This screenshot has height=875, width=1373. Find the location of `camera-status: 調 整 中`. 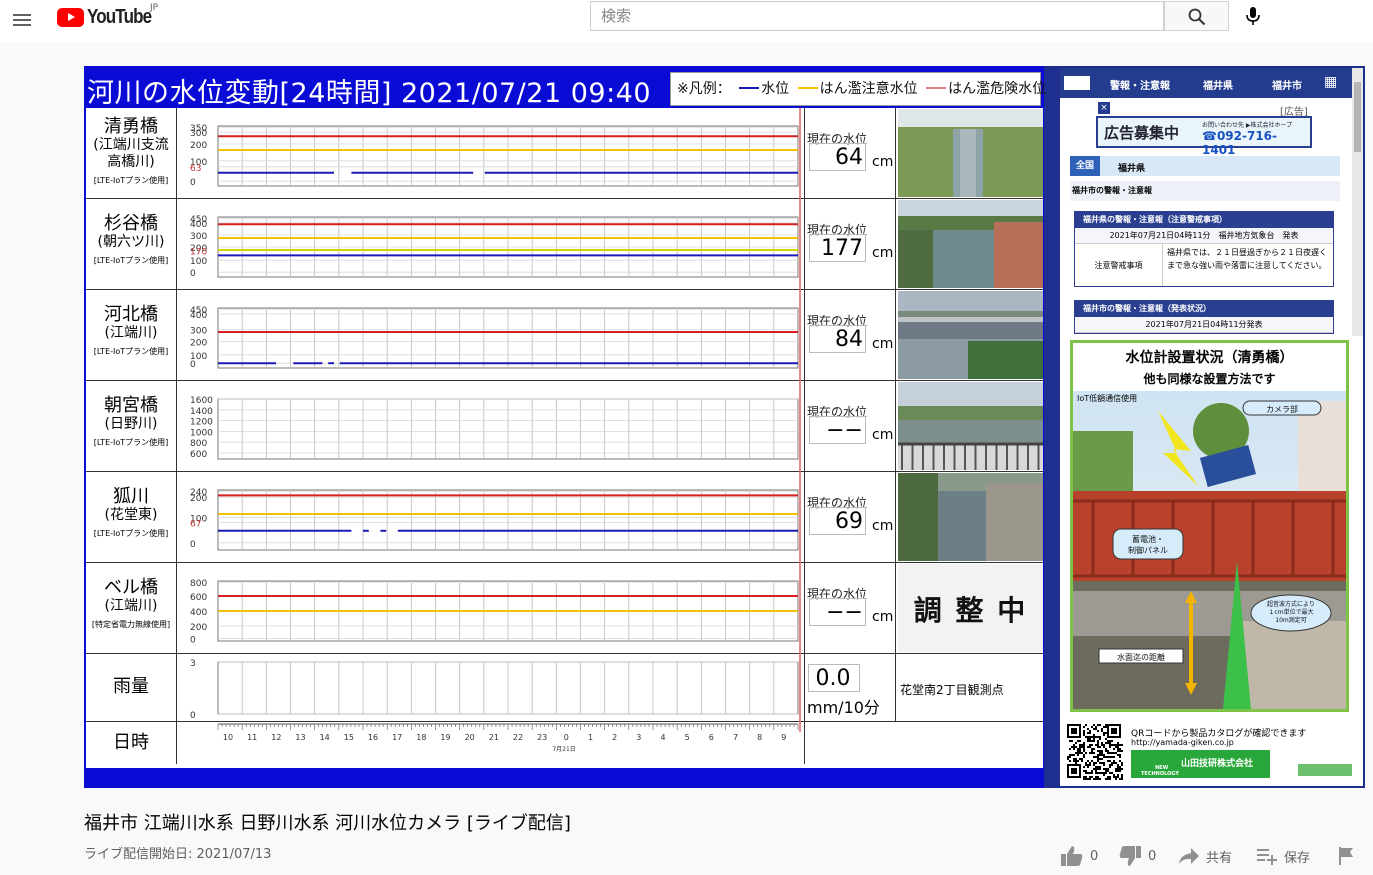

camera-status: 調 整 中 is located at coordinates (970, 610).